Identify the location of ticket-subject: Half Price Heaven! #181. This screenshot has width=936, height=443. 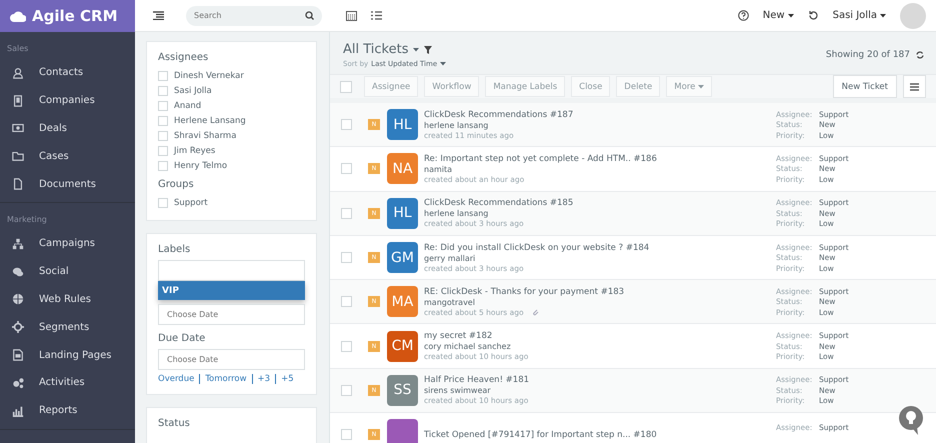
(600, 380).